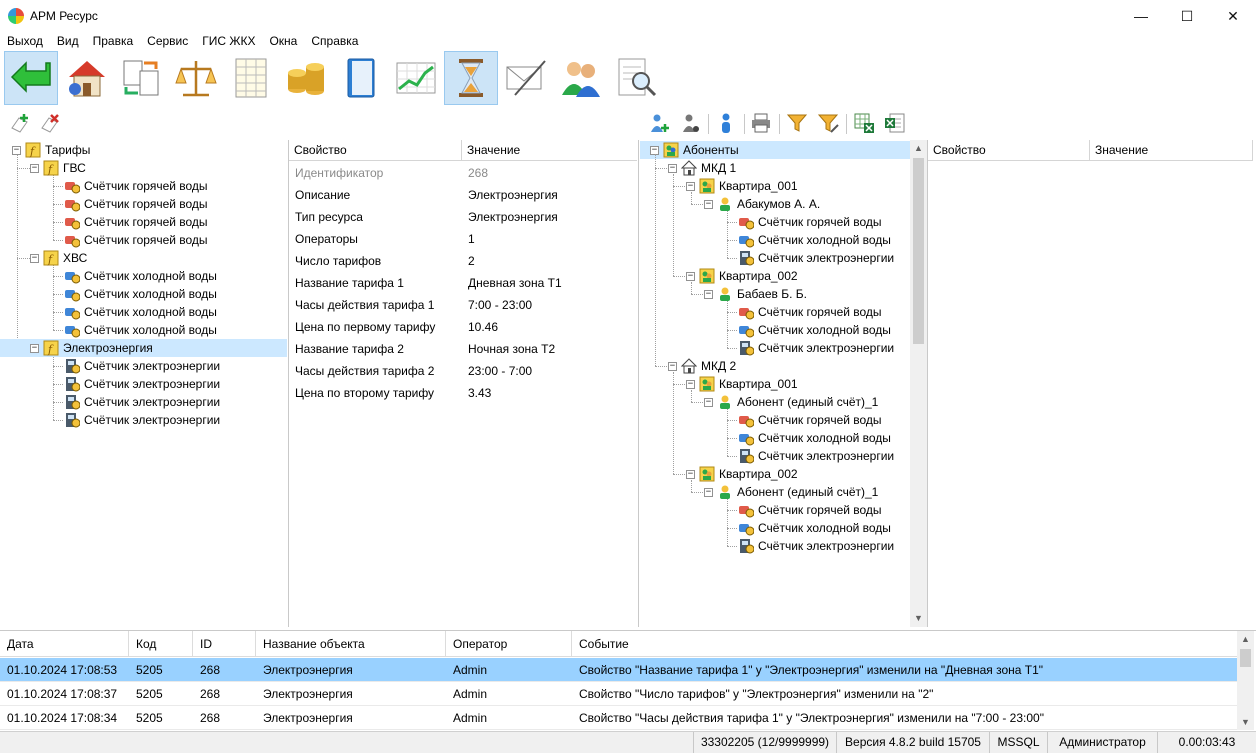 The width and height of the screenshot is (1256, 753). What do you see at coordinates (1187, 16) in the screenshot?
I see `maximize-button: ☐` at bounding box center [1187, 16].